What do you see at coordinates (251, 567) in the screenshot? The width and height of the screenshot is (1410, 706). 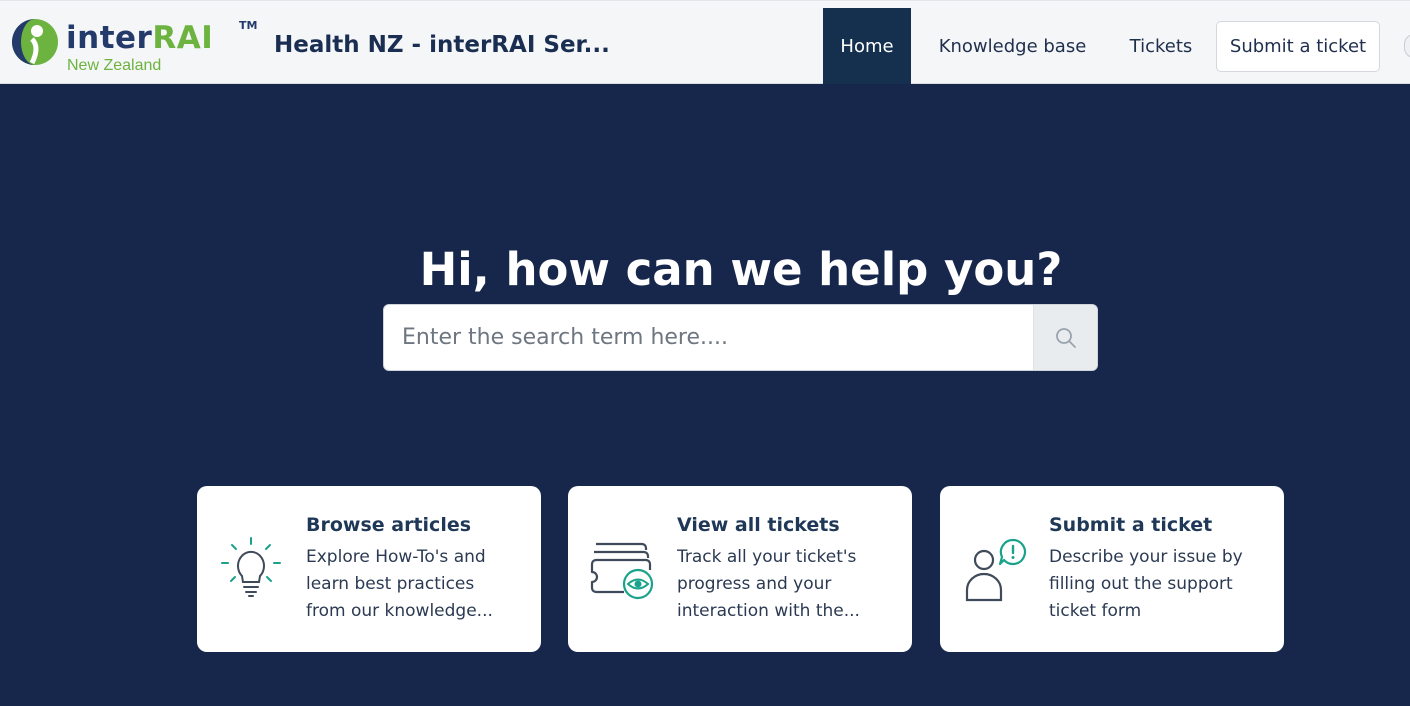 I see `lightbulb-icon` at bounding box center [251, 567].